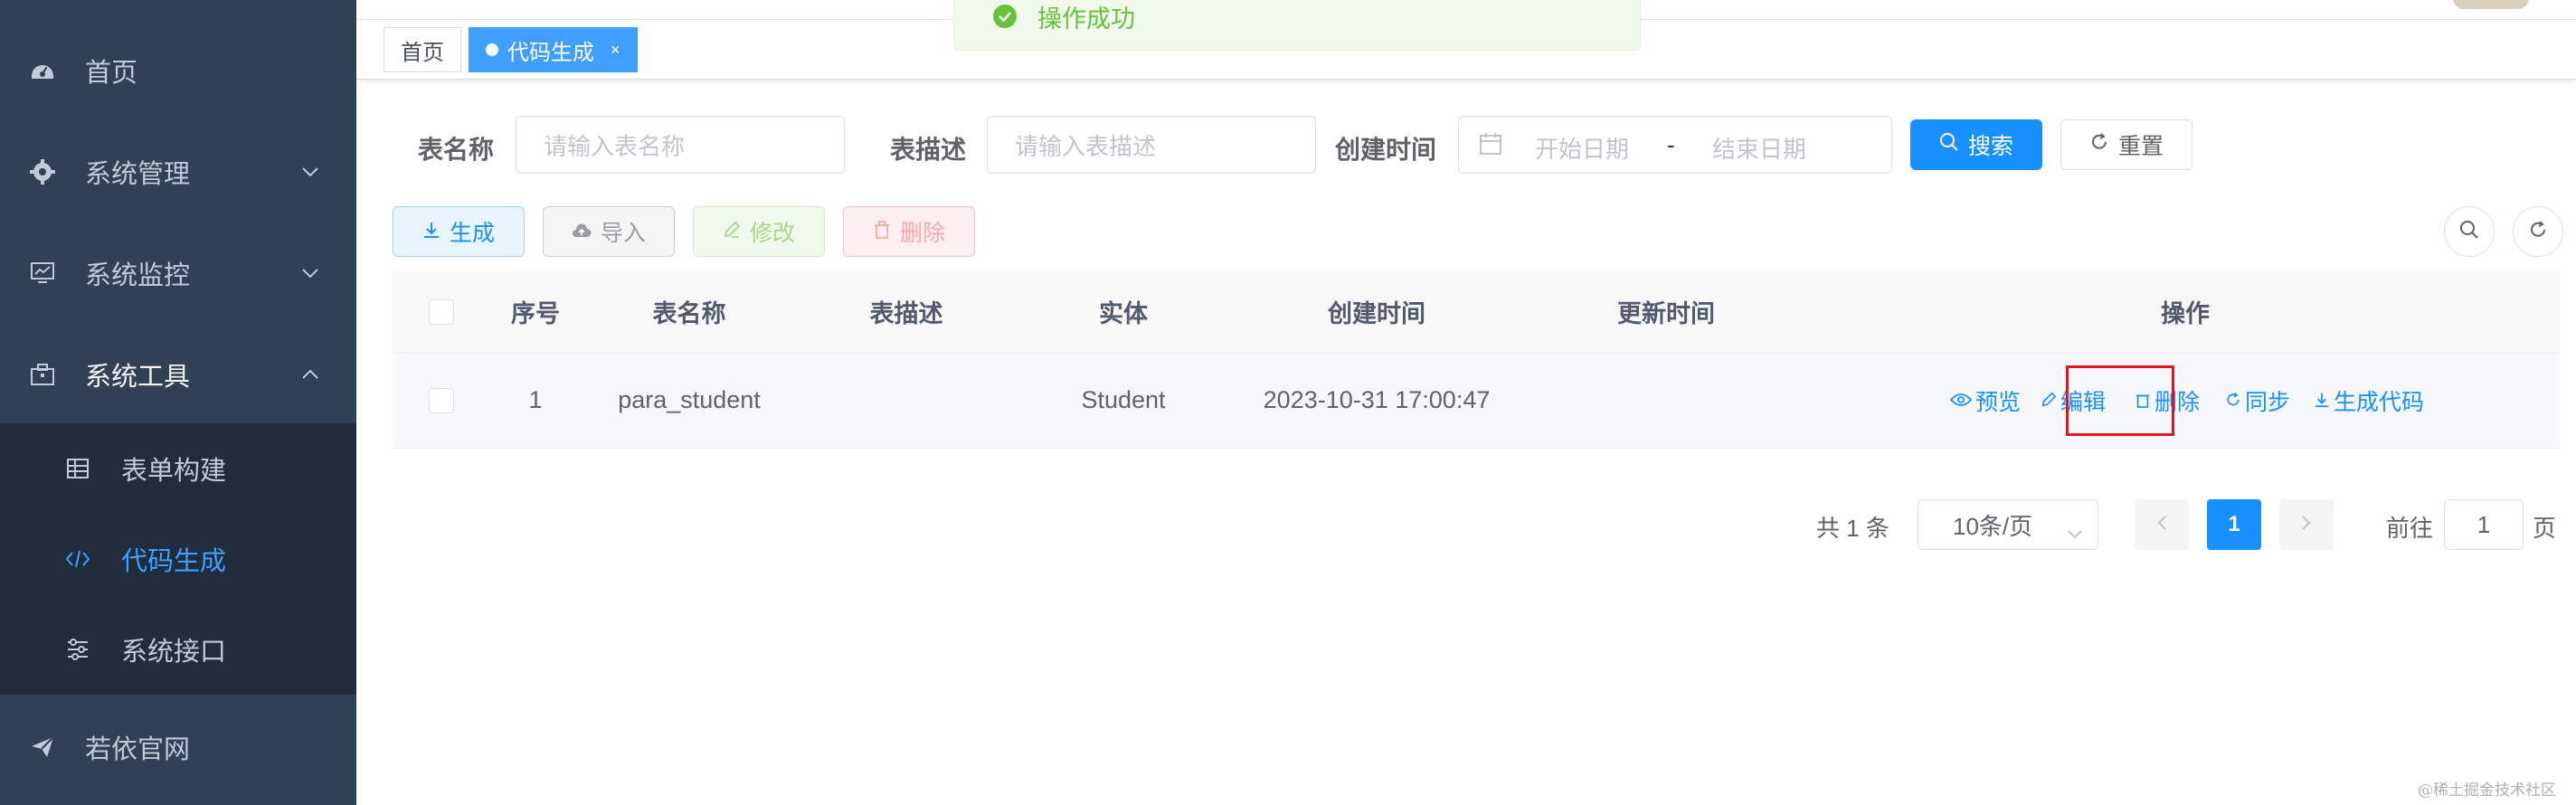  Describe the element at coordinates (2186, 313) in the screenshot. I see `header-cell: 操作` at that location.